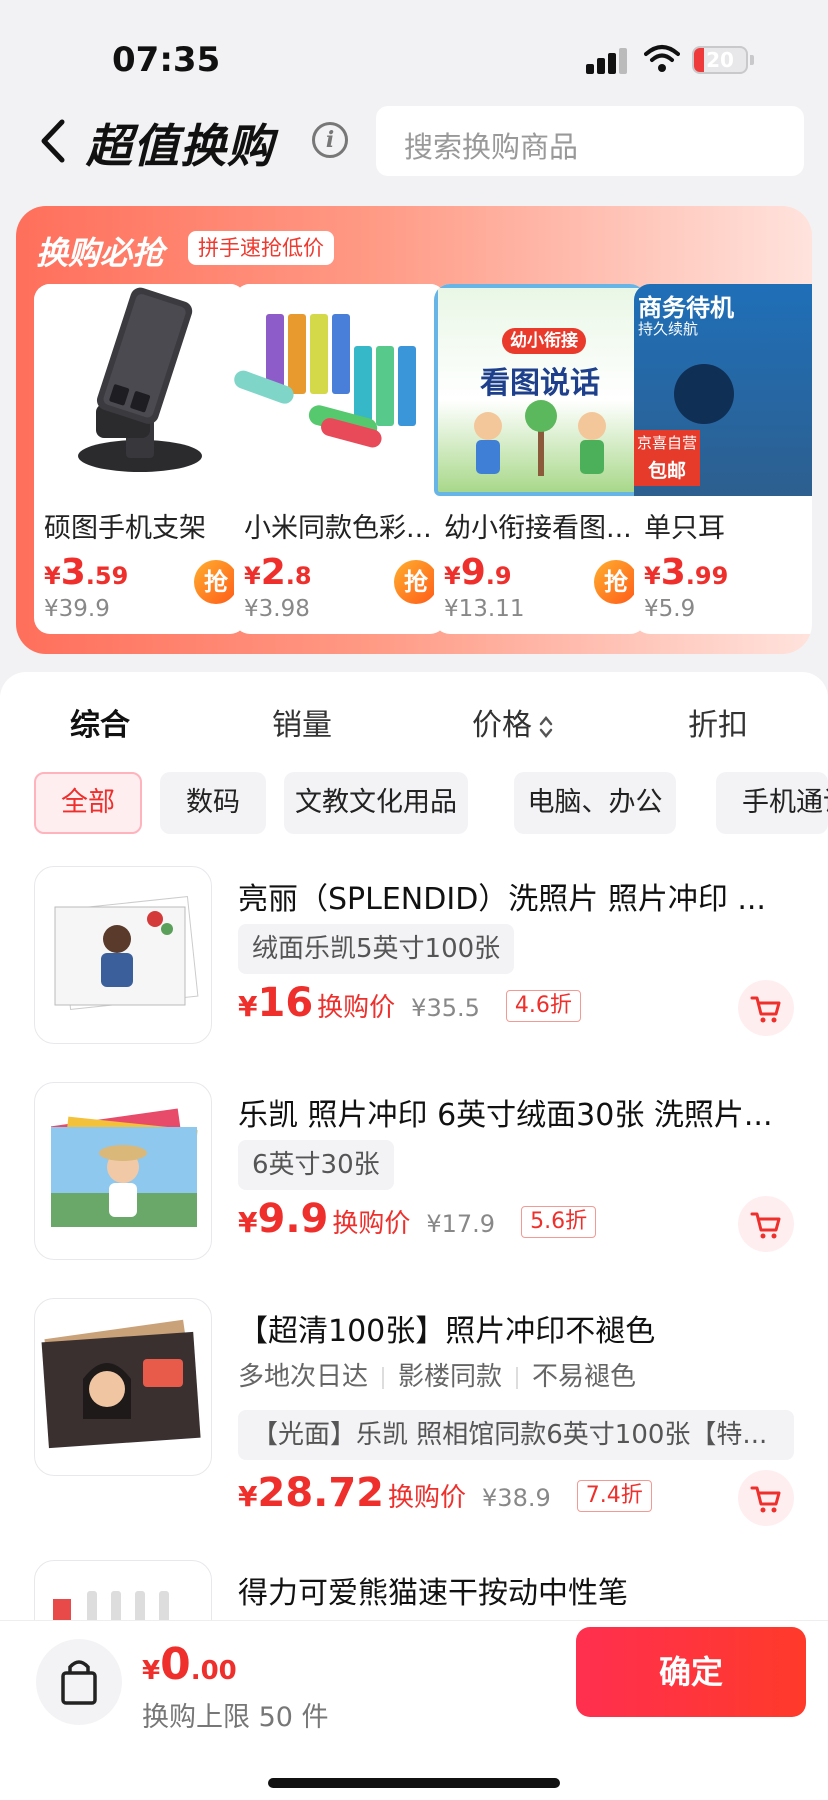 This screenshot has height=1800, width=828. Describe the element at coordinates (772, 803) in the screenshot. I see `chip-phone: 手机通讯` at that location.